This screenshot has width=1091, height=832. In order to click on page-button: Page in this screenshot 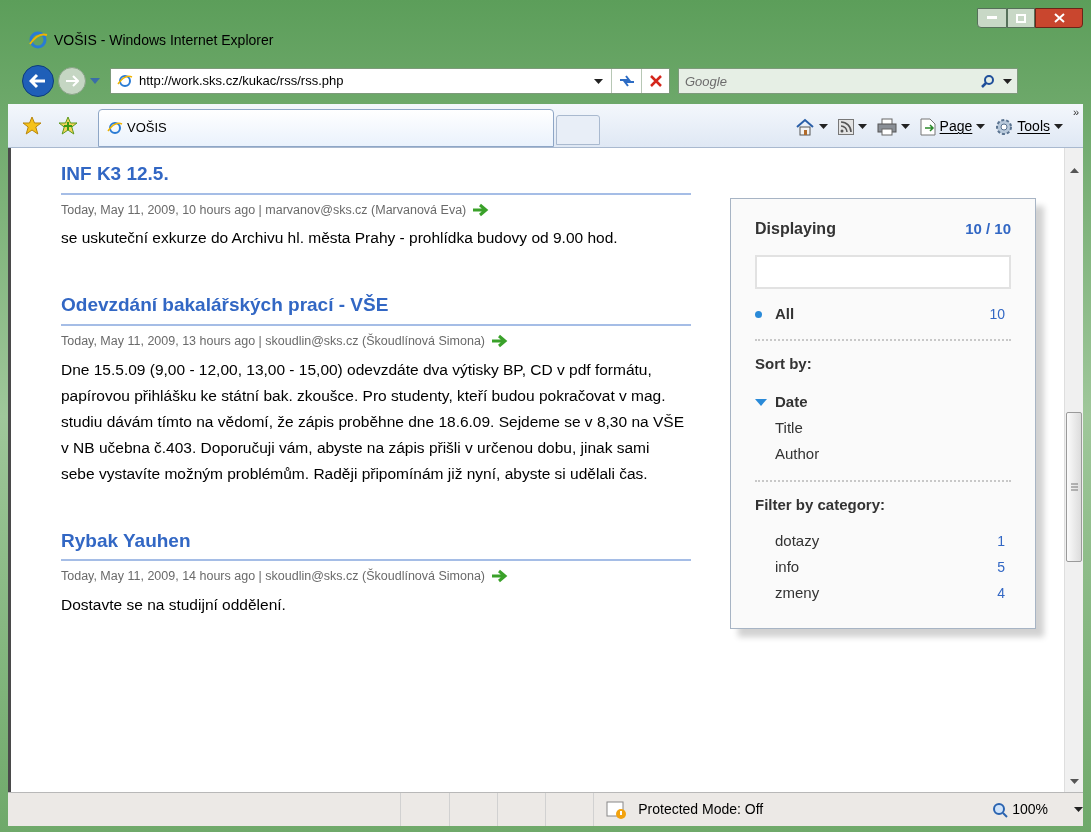, I will do `click(952, 126)`.